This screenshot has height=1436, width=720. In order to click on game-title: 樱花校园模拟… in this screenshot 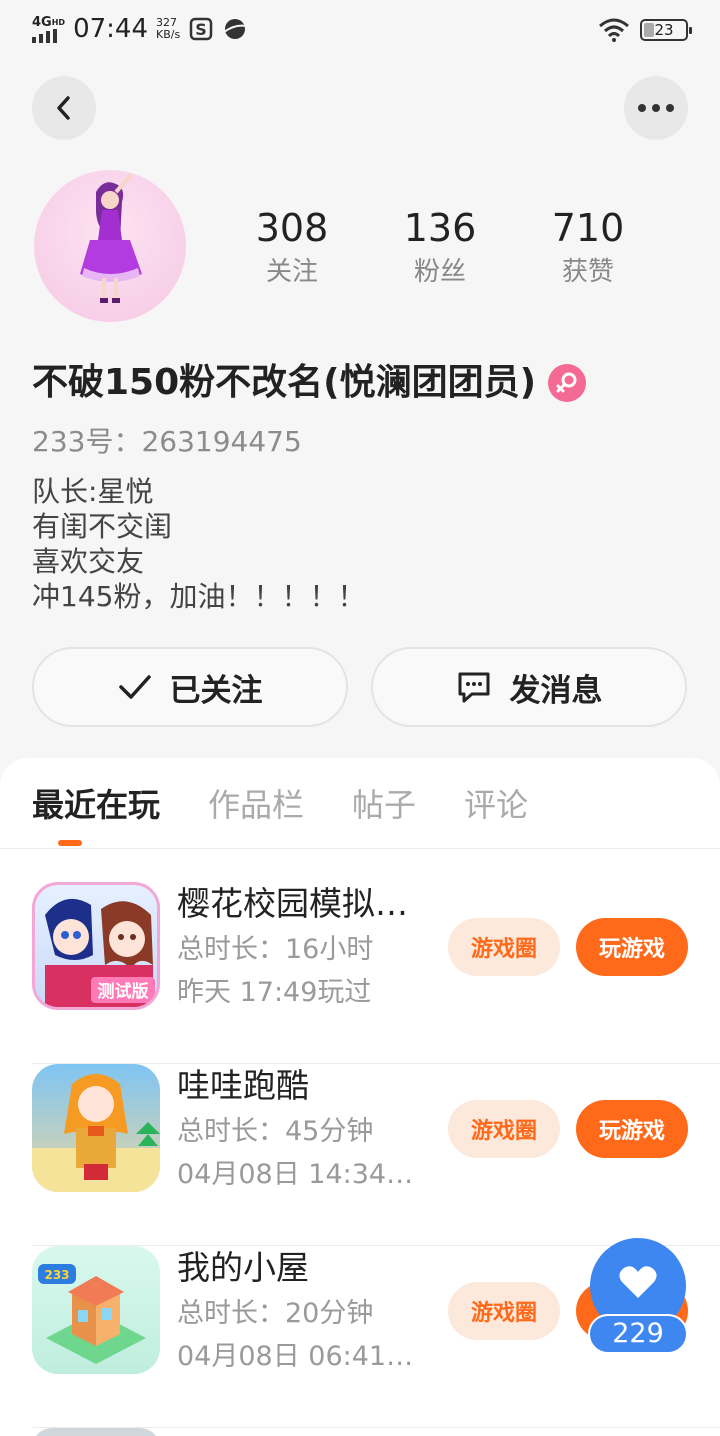, I will do `click(292, 903)`.